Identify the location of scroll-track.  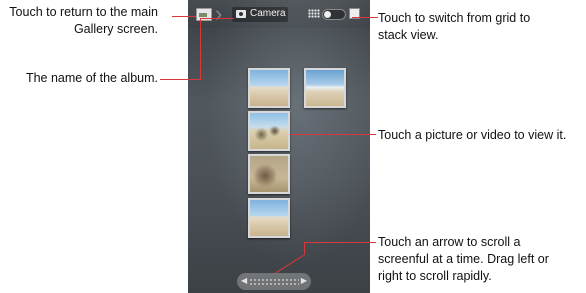
(274, 282).